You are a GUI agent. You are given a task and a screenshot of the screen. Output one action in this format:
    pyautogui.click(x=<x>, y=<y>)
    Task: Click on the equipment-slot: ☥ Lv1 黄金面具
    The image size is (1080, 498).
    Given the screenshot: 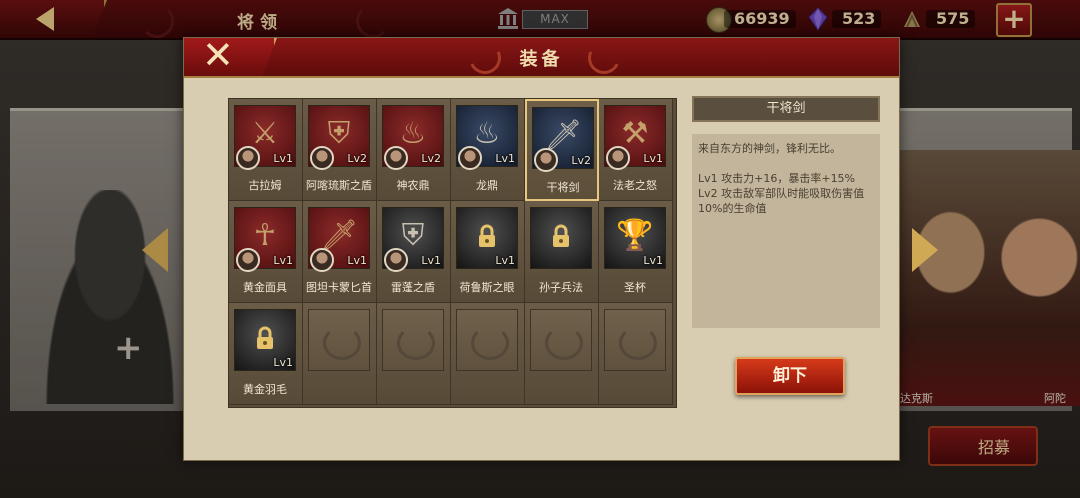 What is the action you would take?
    pyautogui.click(x=266, y=252)
    